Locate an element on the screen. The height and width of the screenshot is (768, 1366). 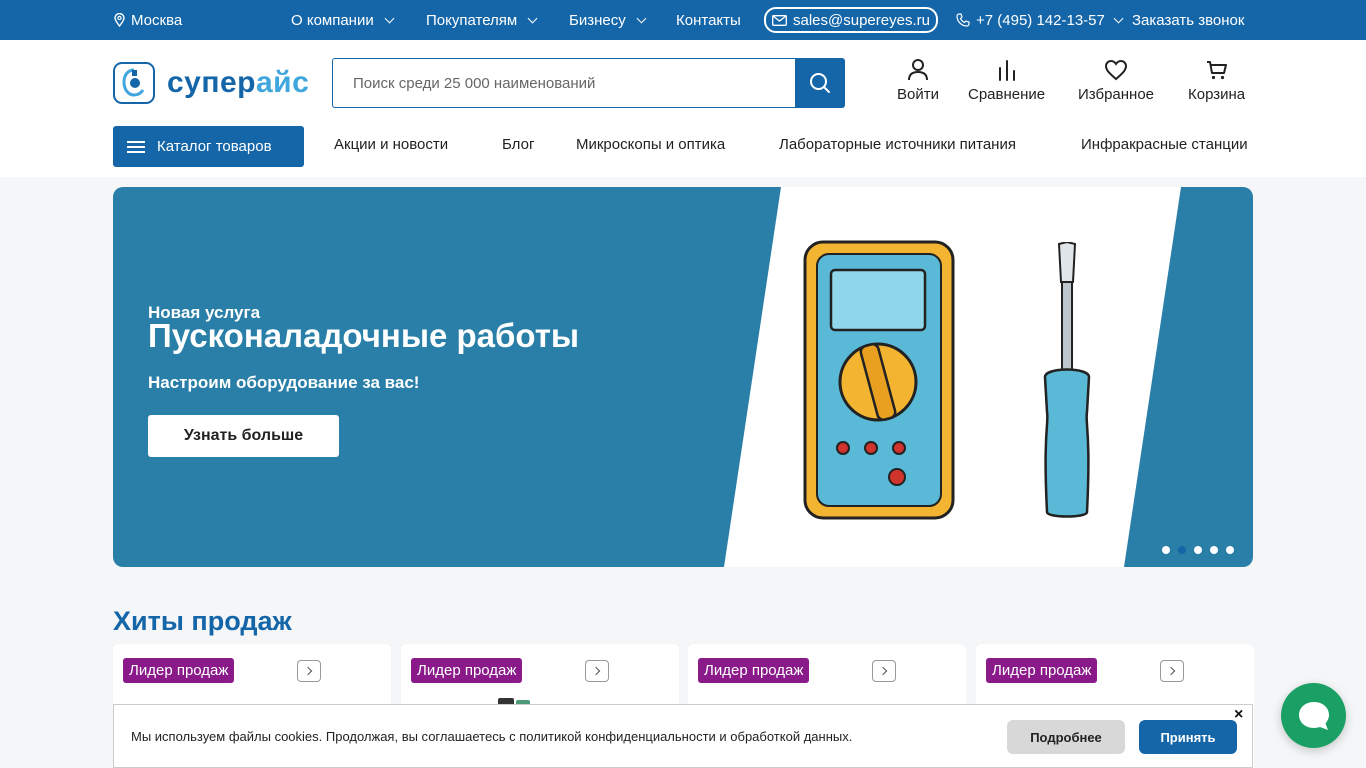
catalog-button: Каталог товаров is located at coordinates (208, 146).